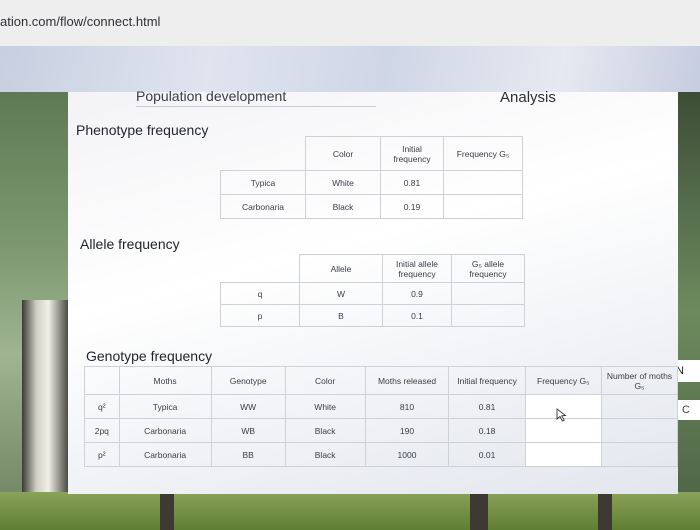 The height and width of the screenshot is (530, 700). I want to click on column-header: Moths released, so click(407, 380).